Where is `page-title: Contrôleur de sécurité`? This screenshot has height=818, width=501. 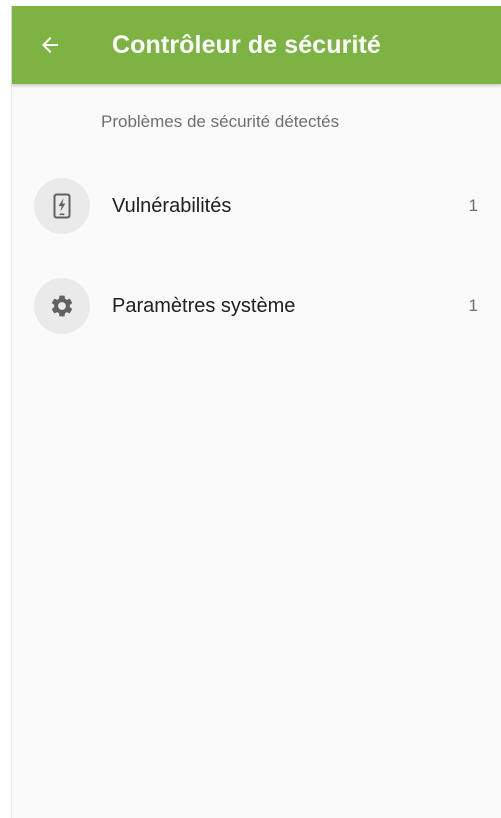 page-title: Contrôleur de sécurité is located at coordinates (246, 45).